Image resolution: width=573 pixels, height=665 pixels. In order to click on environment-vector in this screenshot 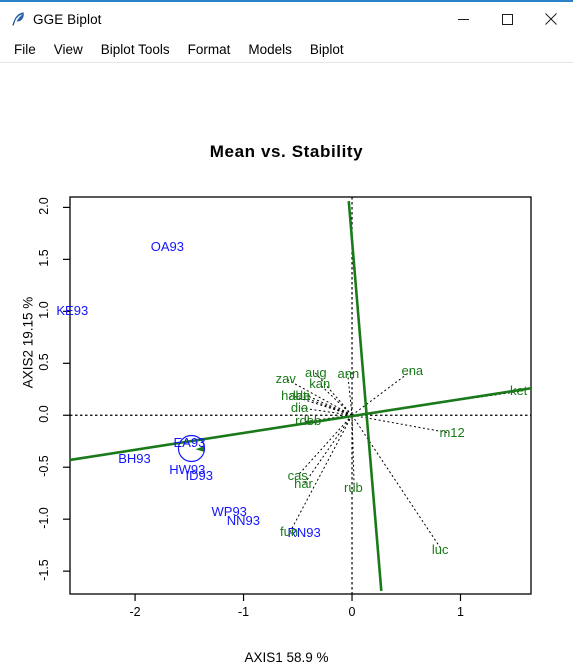, I will do `click(397, 482)`.